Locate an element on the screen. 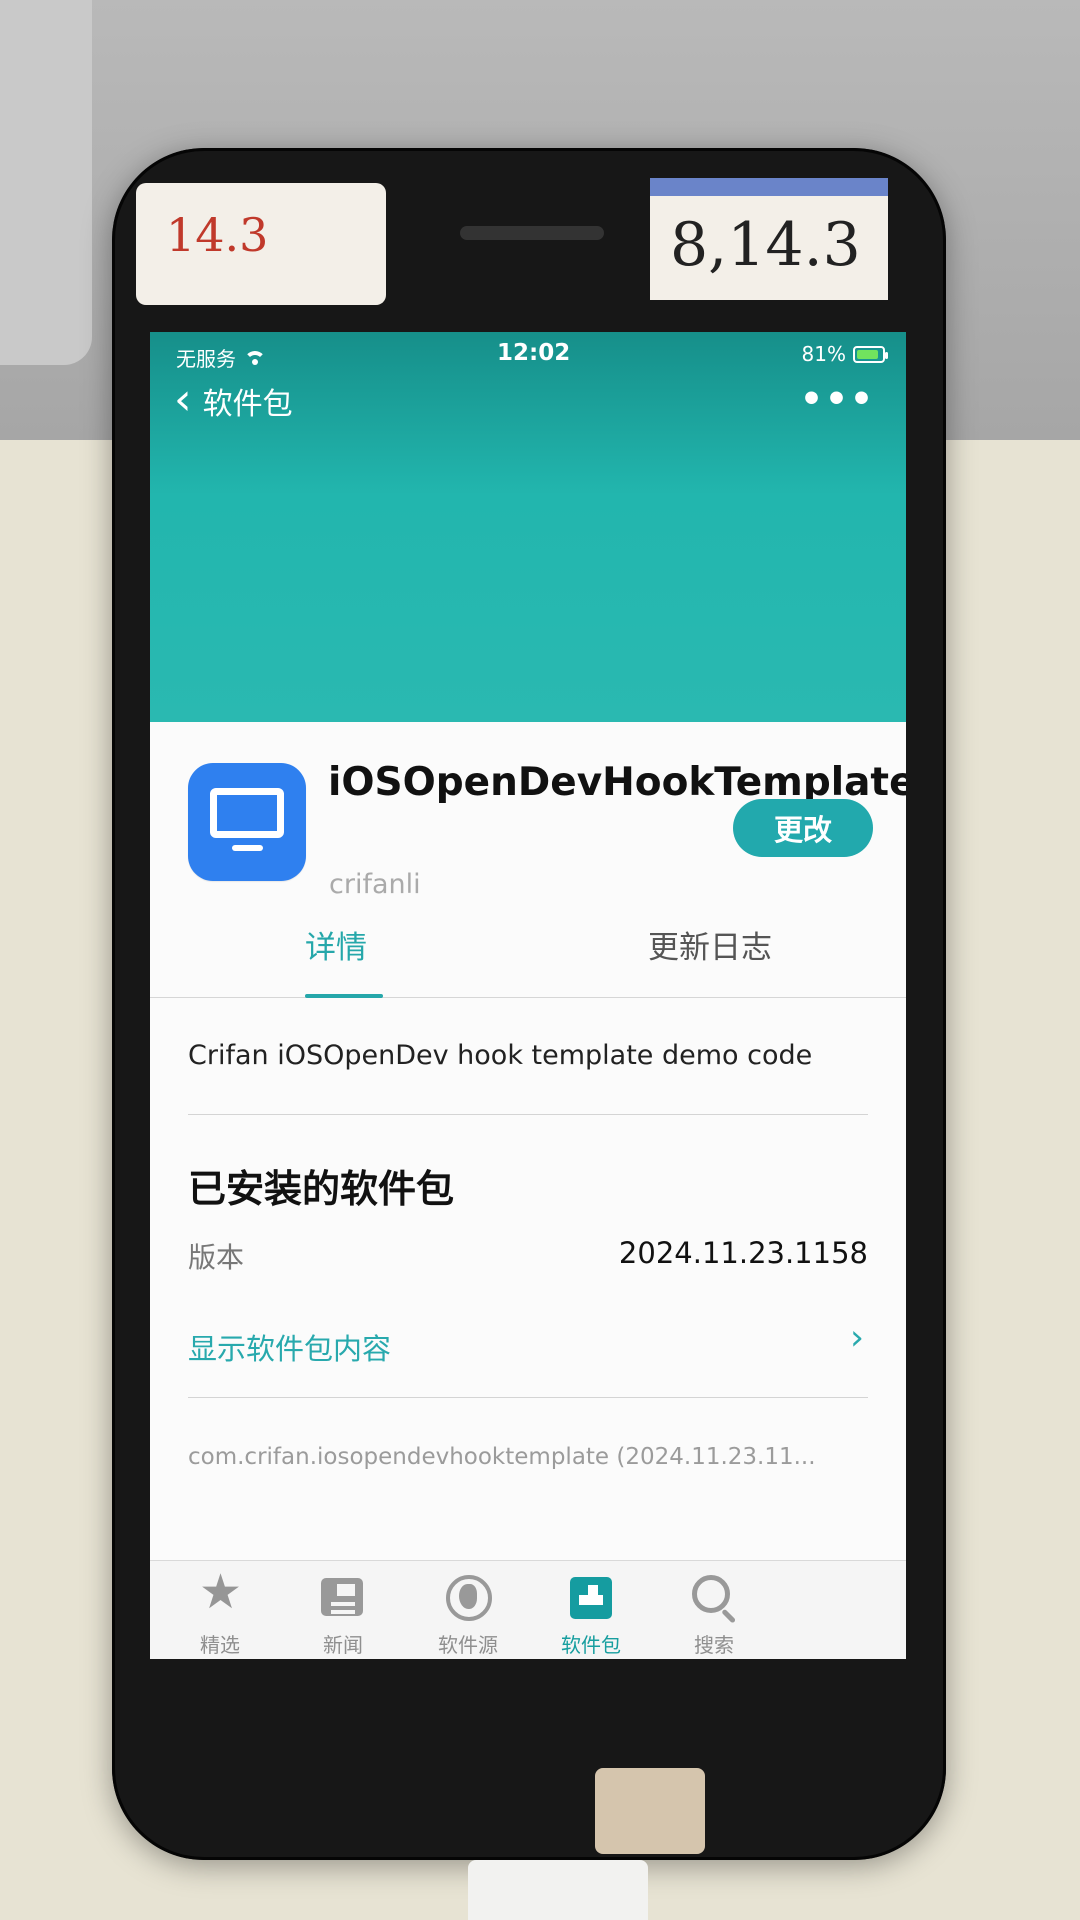 The image size is (1080, 1920). back-label: 软件包 is located at coordinates (247, 404).